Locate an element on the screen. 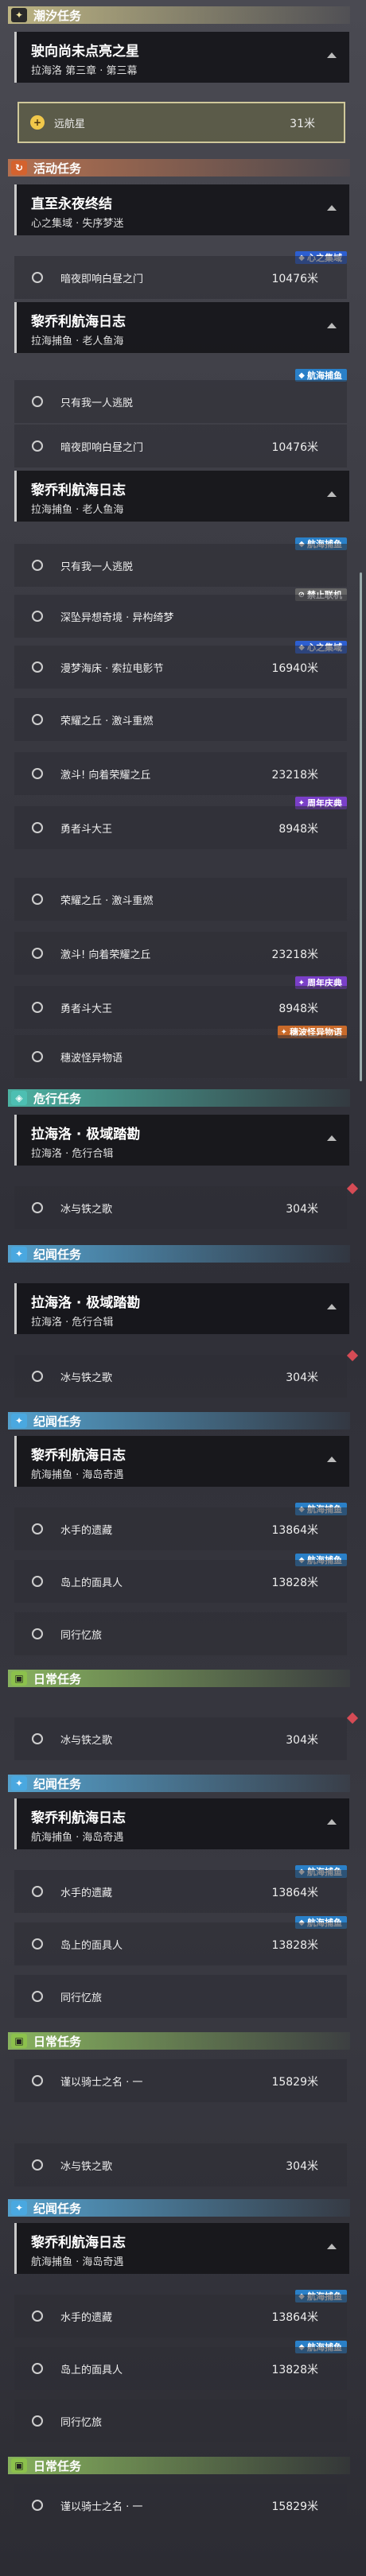  objective-label: 荣耀之丘 · 激斗重燃 is located at coordinates (107, 901).